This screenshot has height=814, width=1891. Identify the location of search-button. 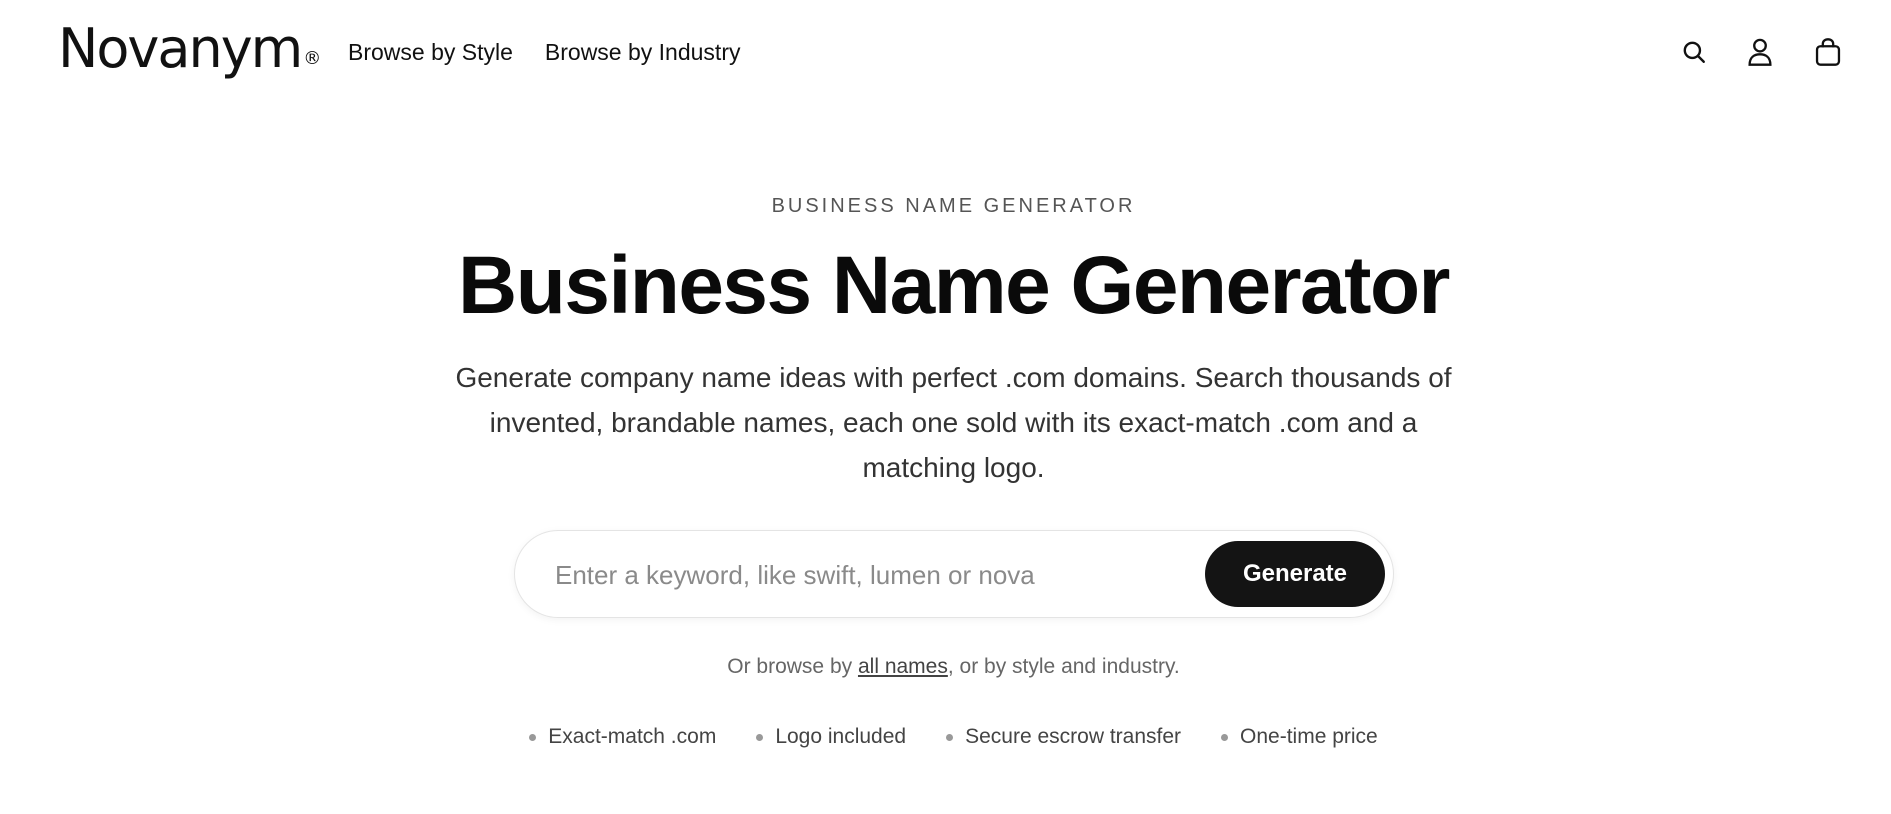
(1694, 52).